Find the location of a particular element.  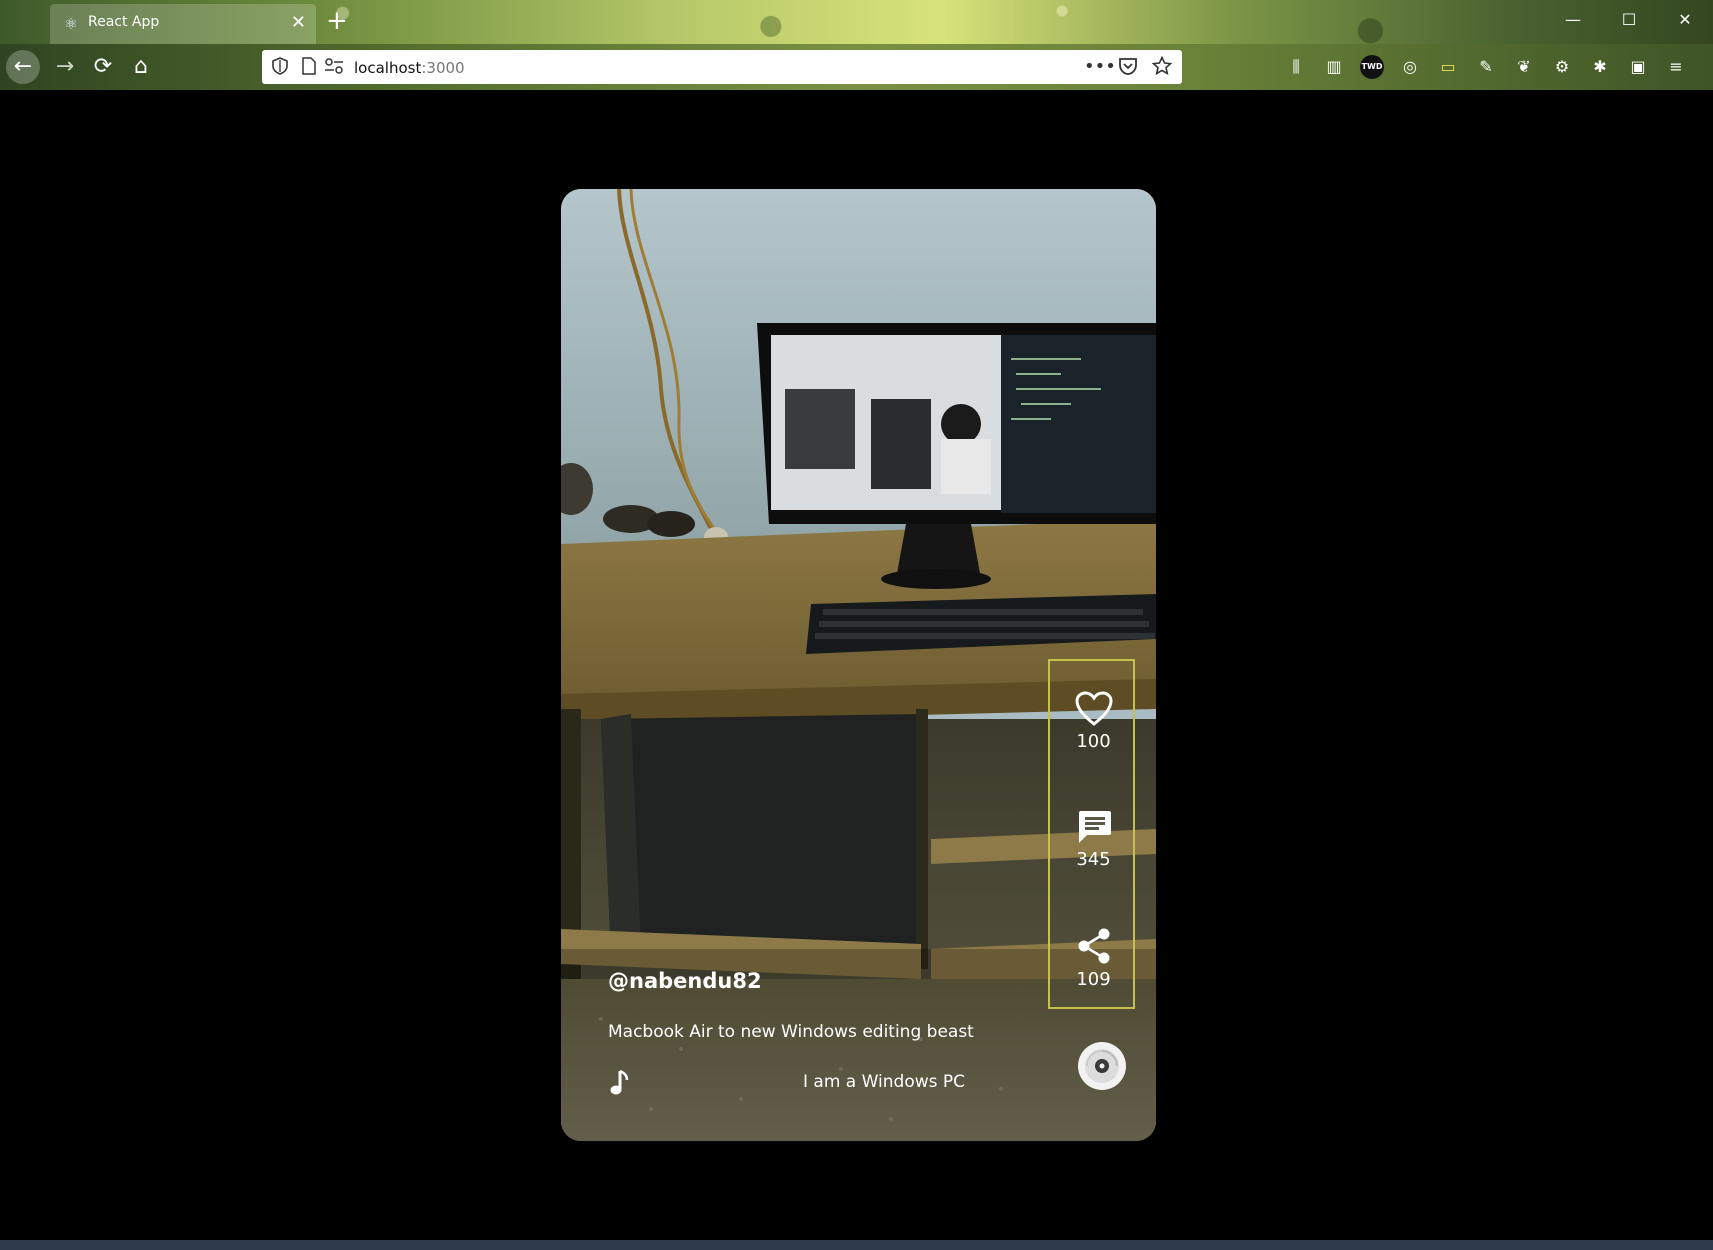

extension-twd-icon: TWD is located at coordinates (1372, 67).